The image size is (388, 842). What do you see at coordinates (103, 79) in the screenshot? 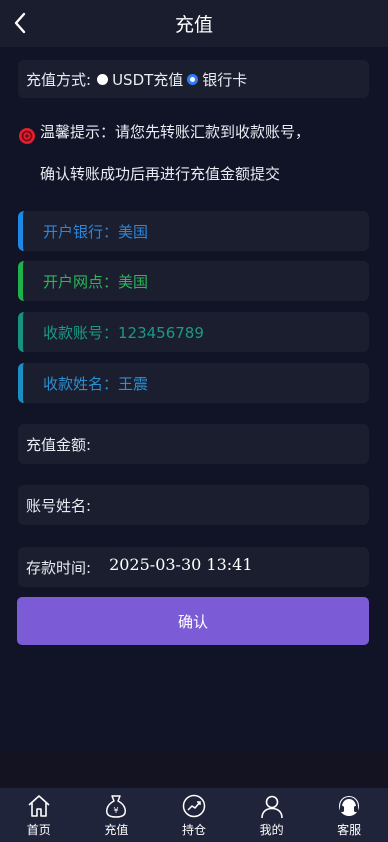
I see `radio-usdt-circle` at bounding box center [103, 79].